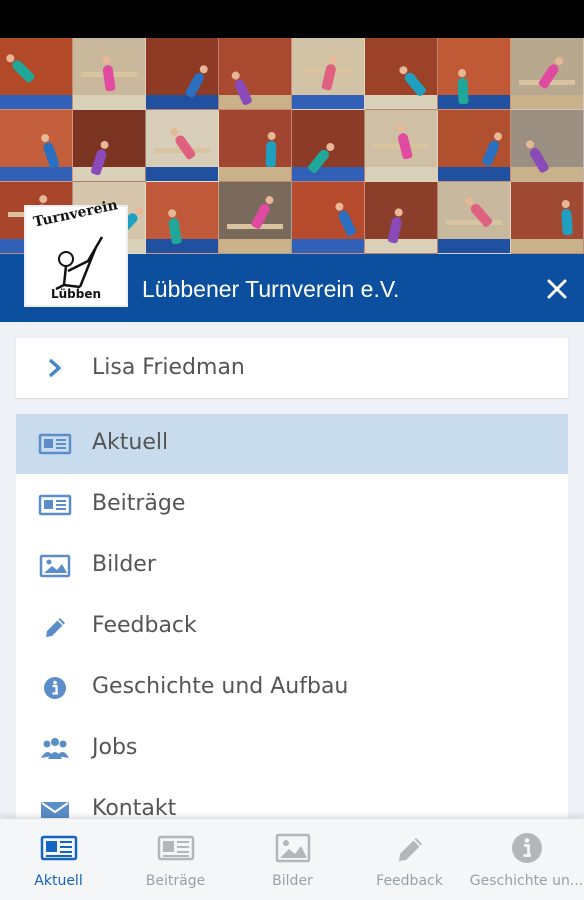 The width and height of the screenshot is (584, 900). I want to click on logo-bottom-text: Lübben, so click(76, 294).